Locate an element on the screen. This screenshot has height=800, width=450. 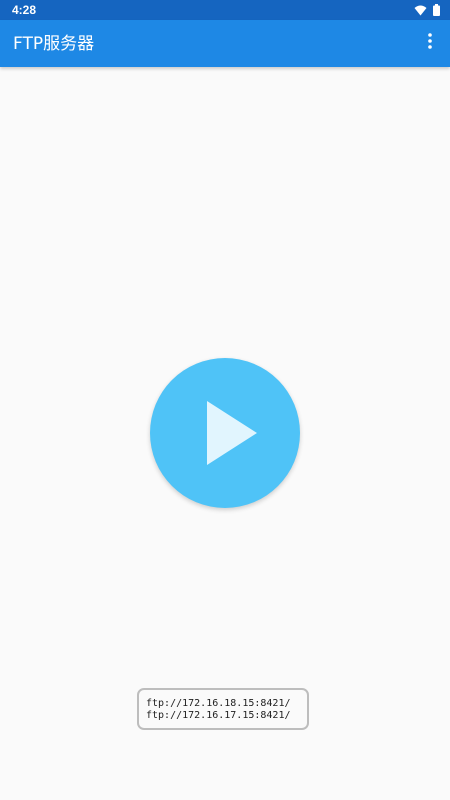
status-time: 4:28 is located at coordinates (24, 10).